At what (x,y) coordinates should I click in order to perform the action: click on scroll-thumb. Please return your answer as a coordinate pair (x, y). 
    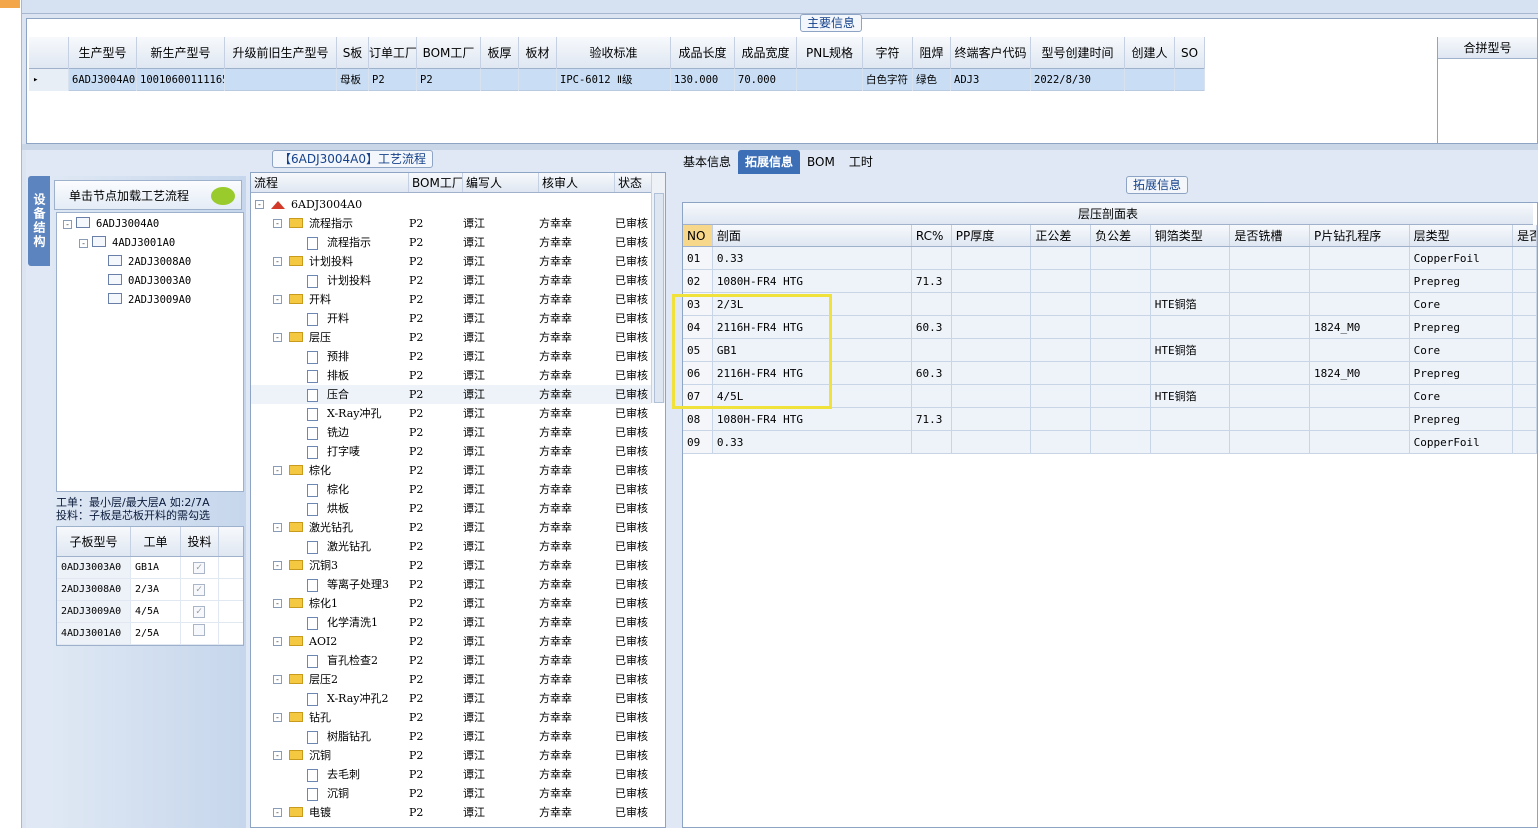
    Looking at the image, I should click on (659, 298).